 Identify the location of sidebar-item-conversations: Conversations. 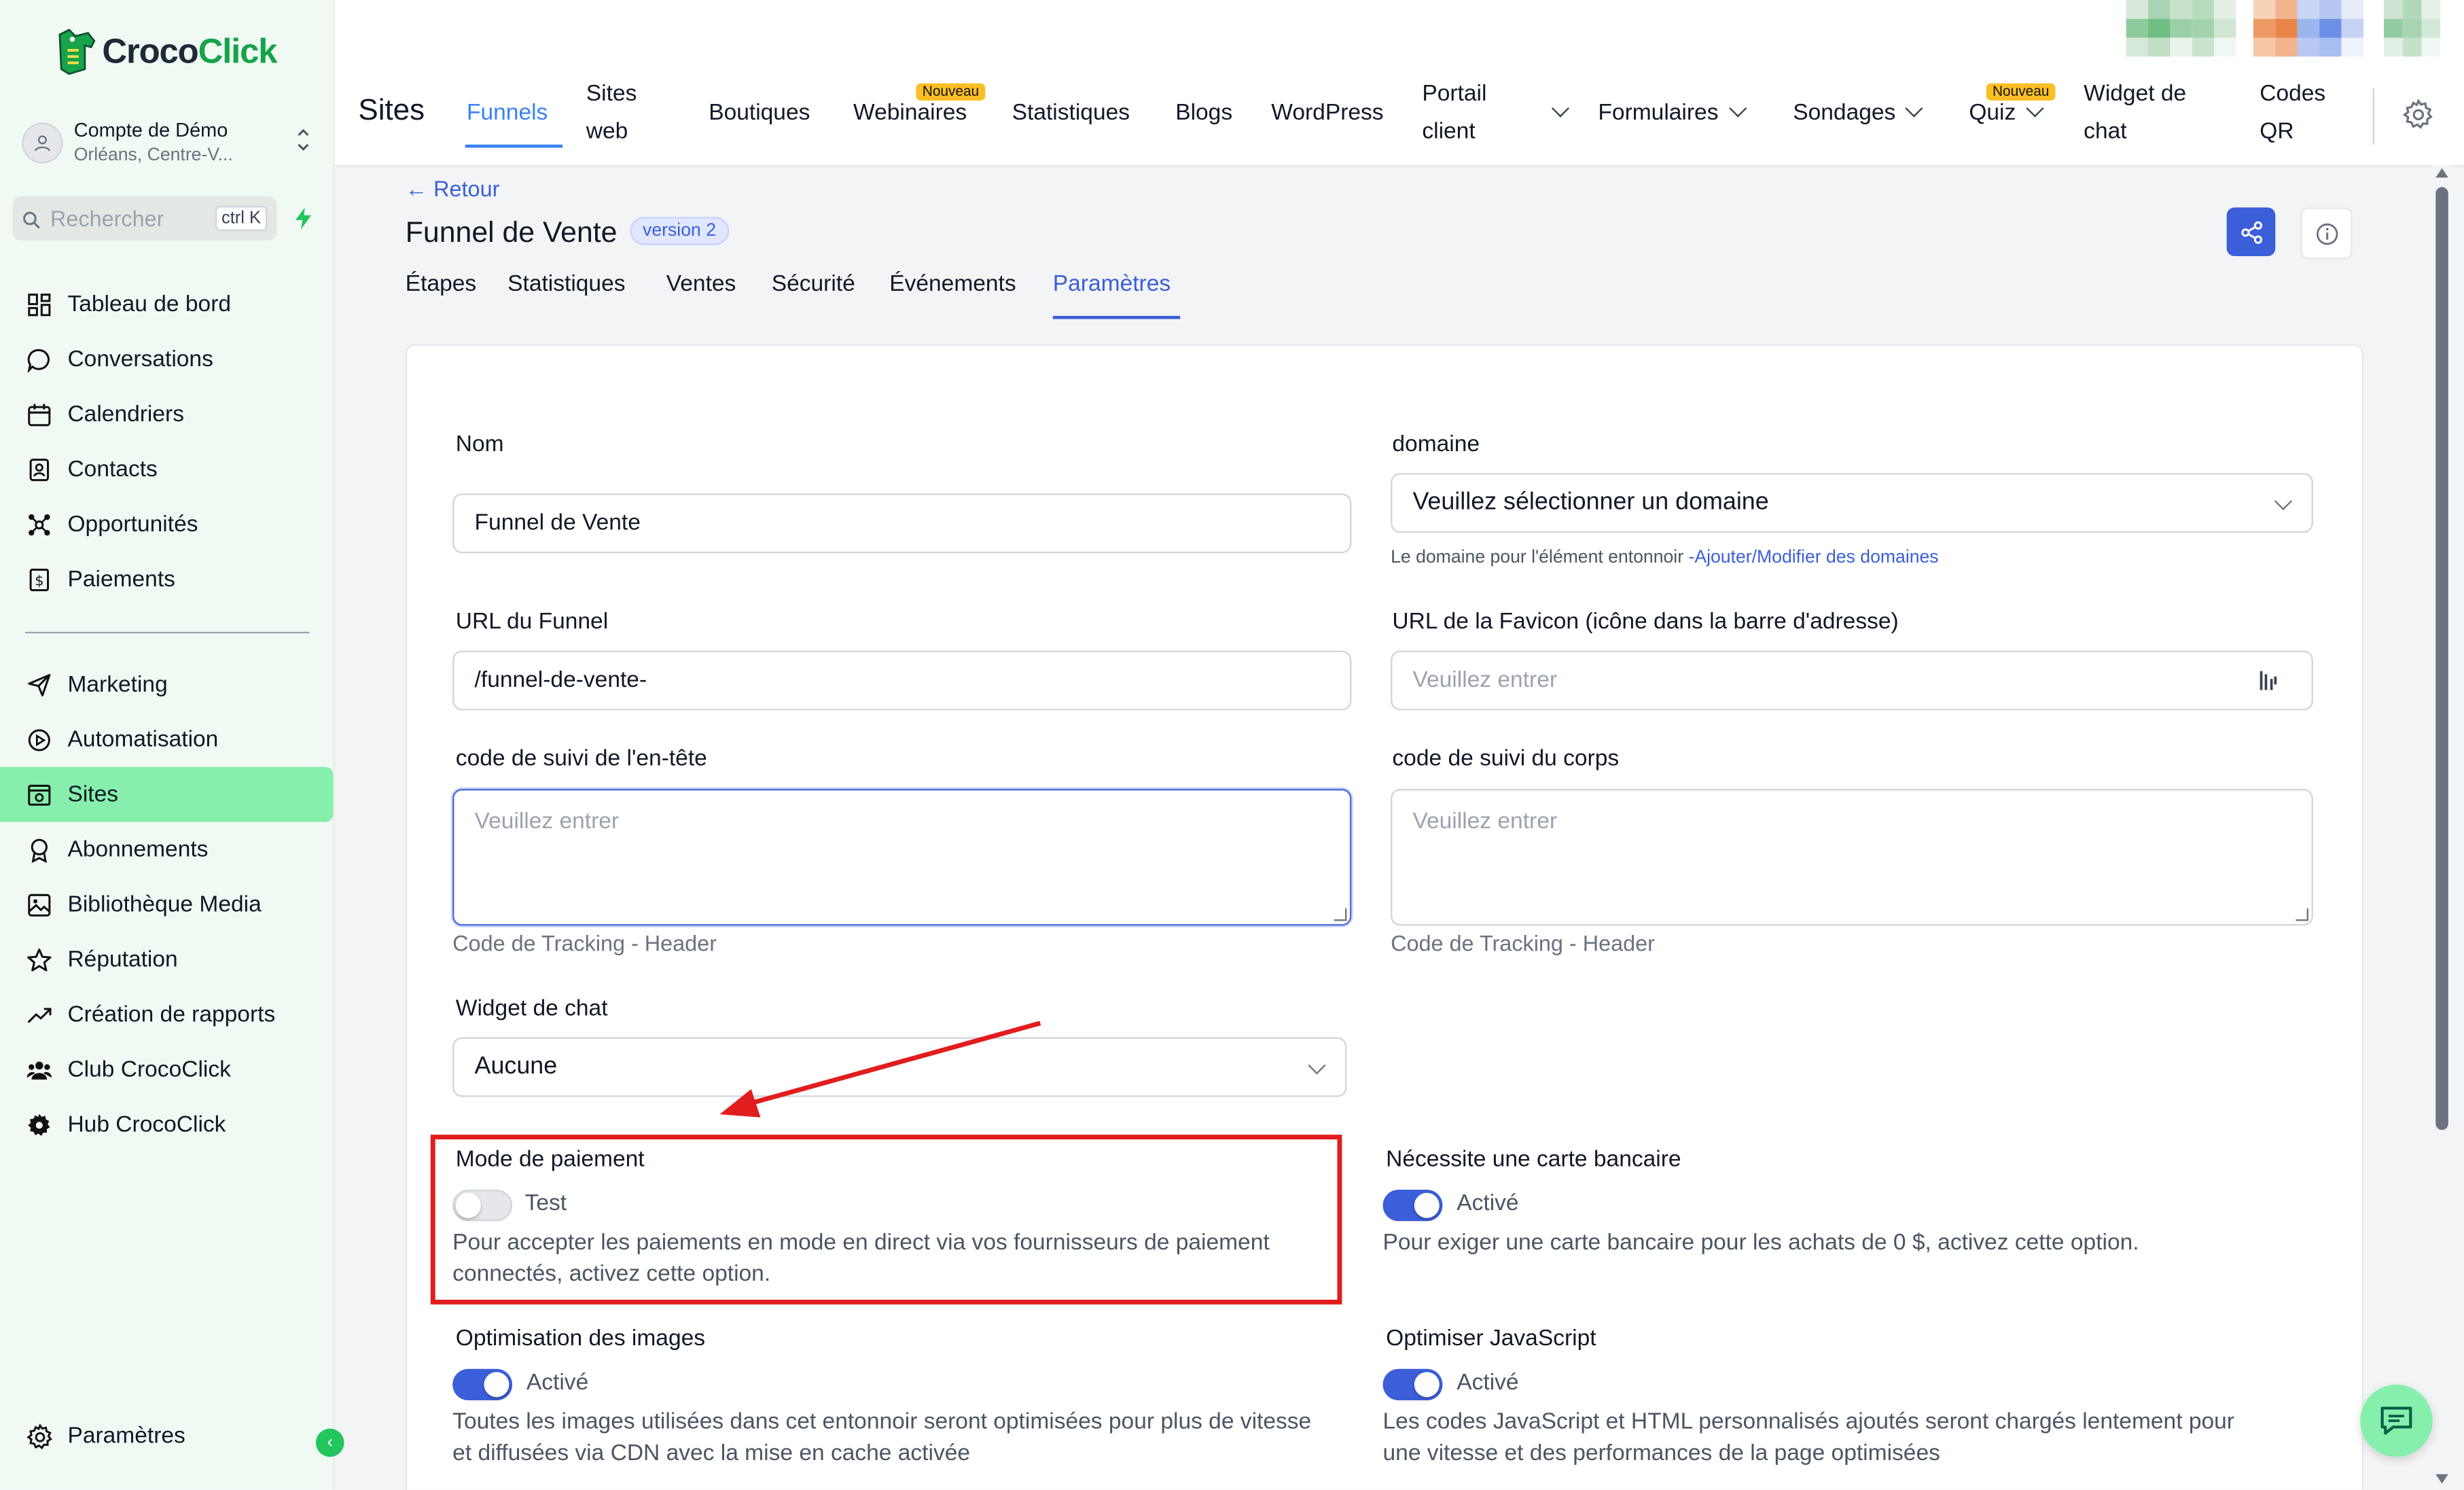
(166, 360).